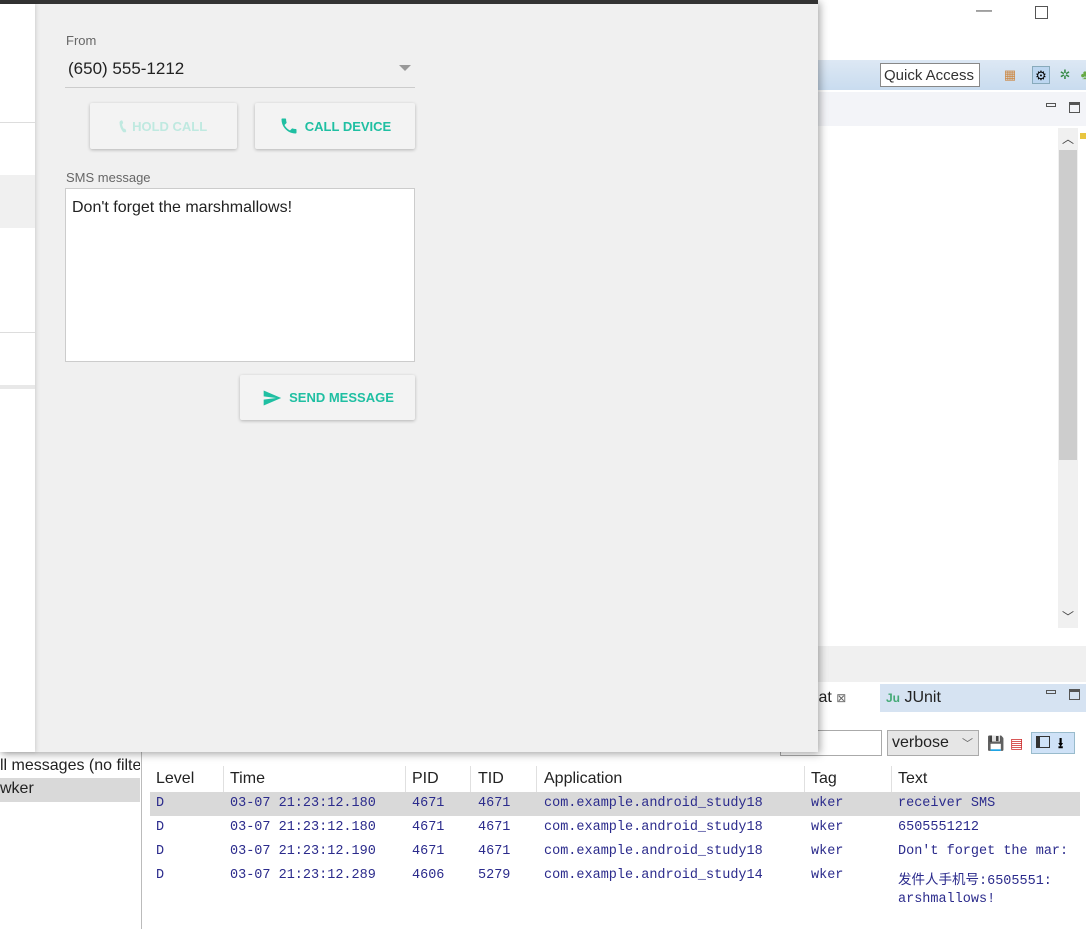 The height and width of the screenshot is (929, 1086). What do you see at coordinates (126, 69) in the screenshot?
I see `from-select: (650) 555-1212` at bounding box center [126, 69].